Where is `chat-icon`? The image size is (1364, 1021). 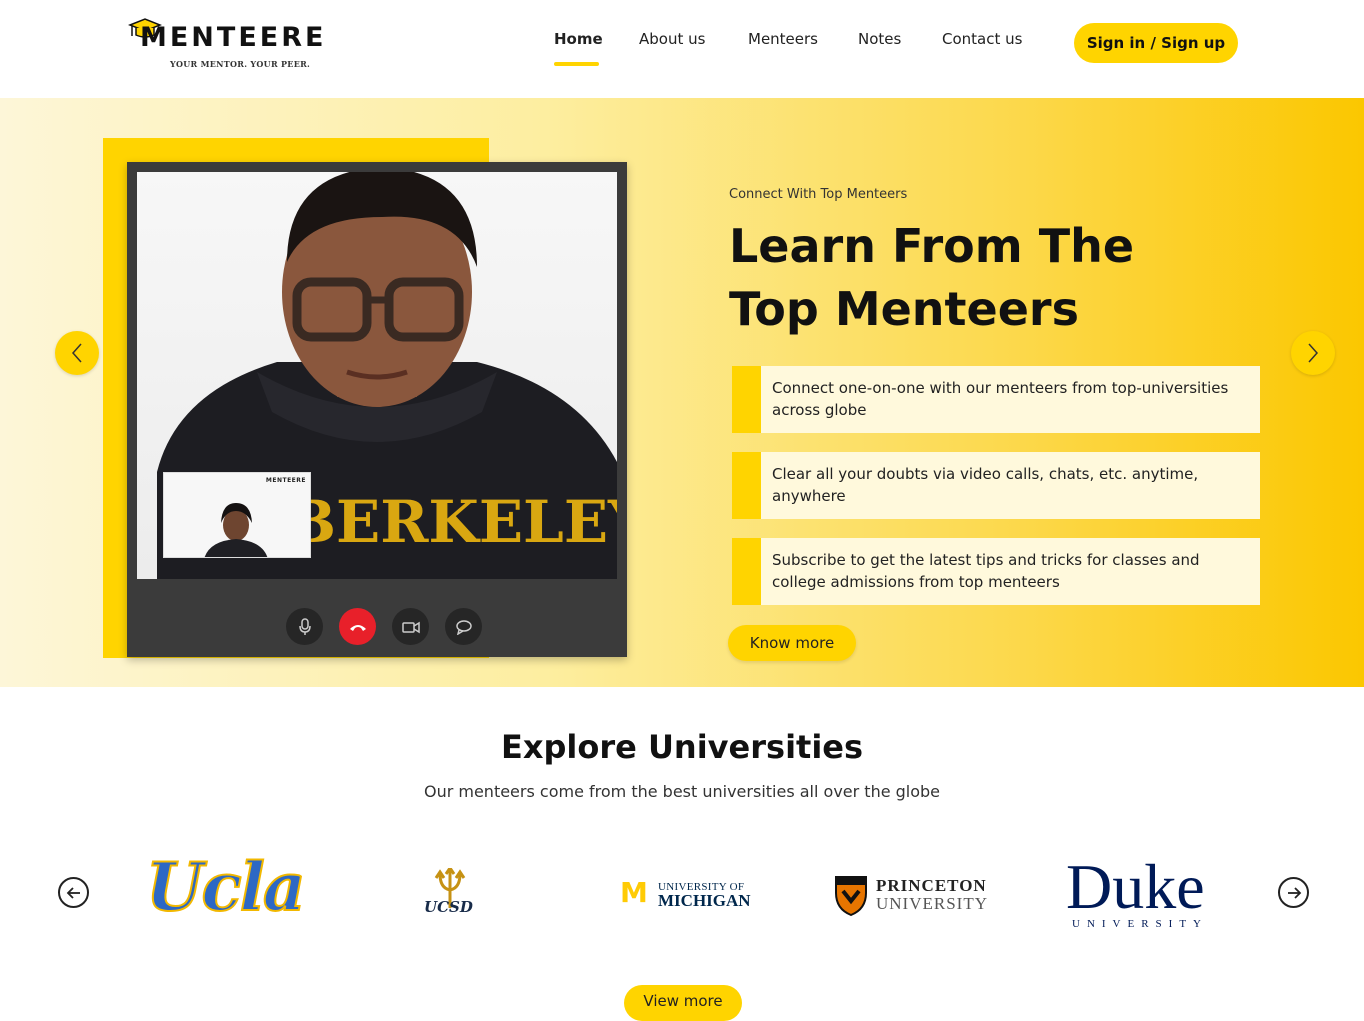
chat-icon is located at coordinates (463, 627).